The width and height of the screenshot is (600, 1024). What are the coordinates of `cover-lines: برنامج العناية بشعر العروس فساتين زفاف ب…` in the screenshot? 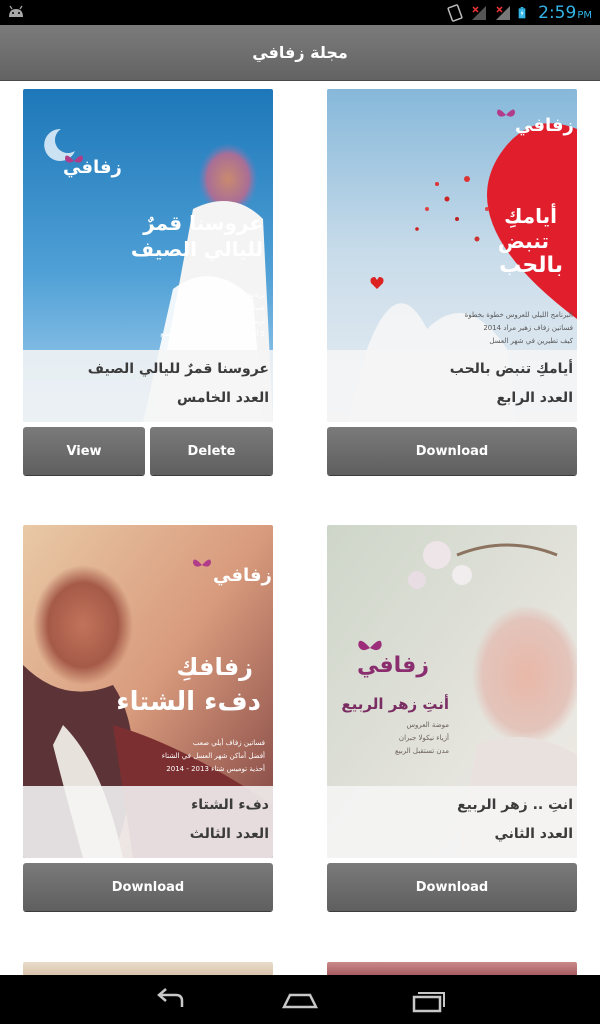 It's located at (200, 315).